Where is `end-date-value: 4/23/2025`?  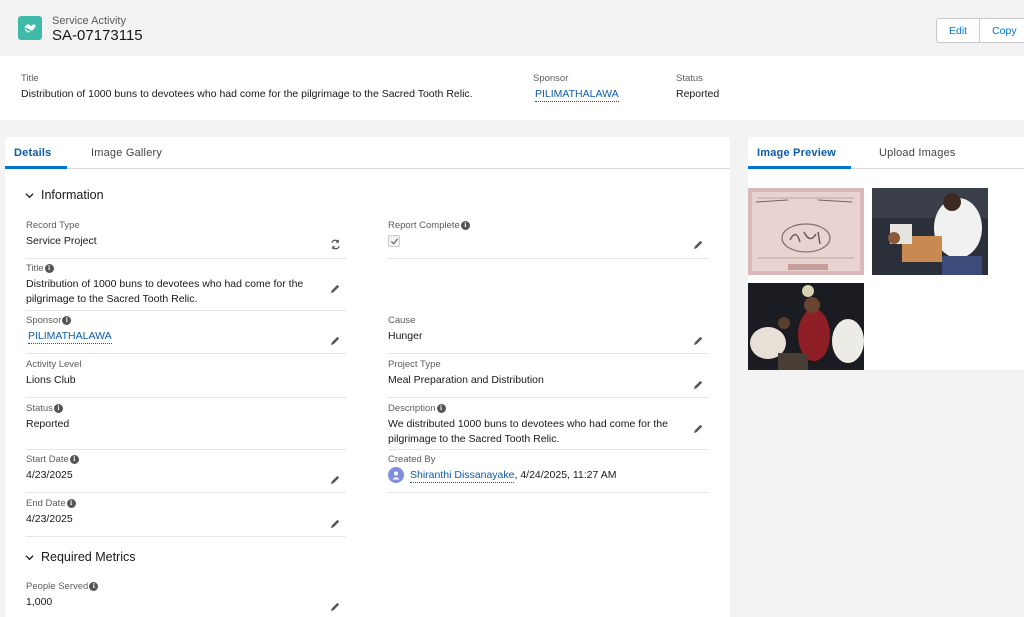
end-date-value: 4/23/2025 is located at coordinates (49, 519).